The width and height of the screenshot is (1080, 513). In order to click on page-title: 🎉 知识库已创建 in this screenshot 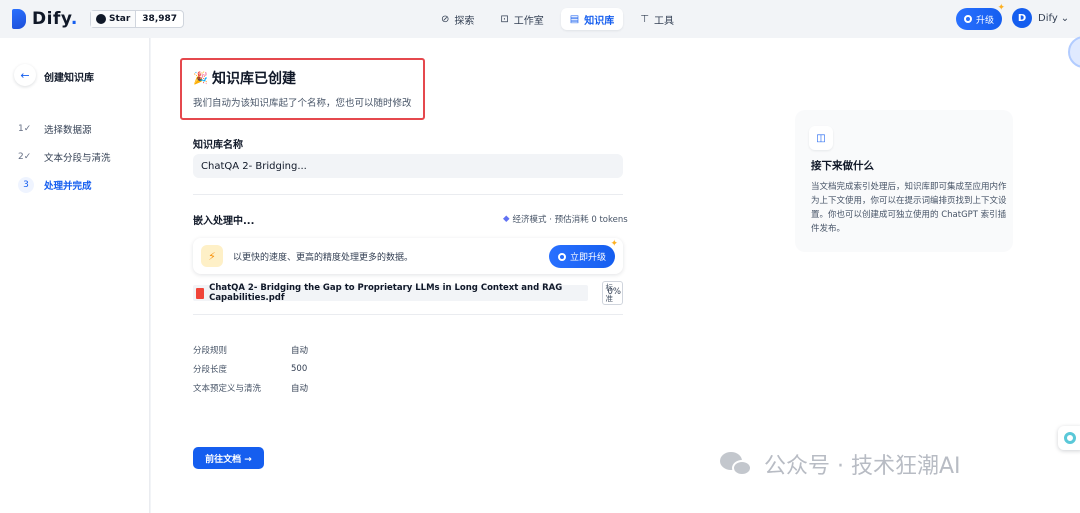, I will do `click(244, 79)`.